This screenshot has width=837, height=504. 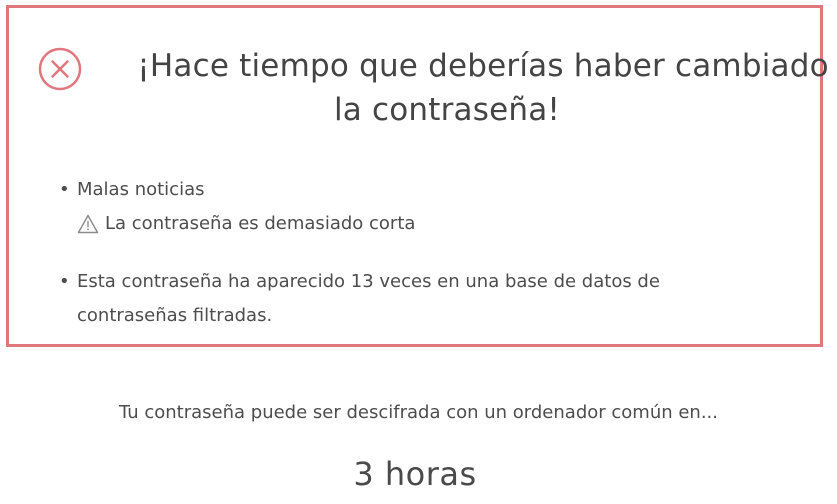 What do you see at coordinates (260, 223) in the screenshot?
I see `warning-text: La contraseña es demasiado corta` at bounding box center [260, 223].